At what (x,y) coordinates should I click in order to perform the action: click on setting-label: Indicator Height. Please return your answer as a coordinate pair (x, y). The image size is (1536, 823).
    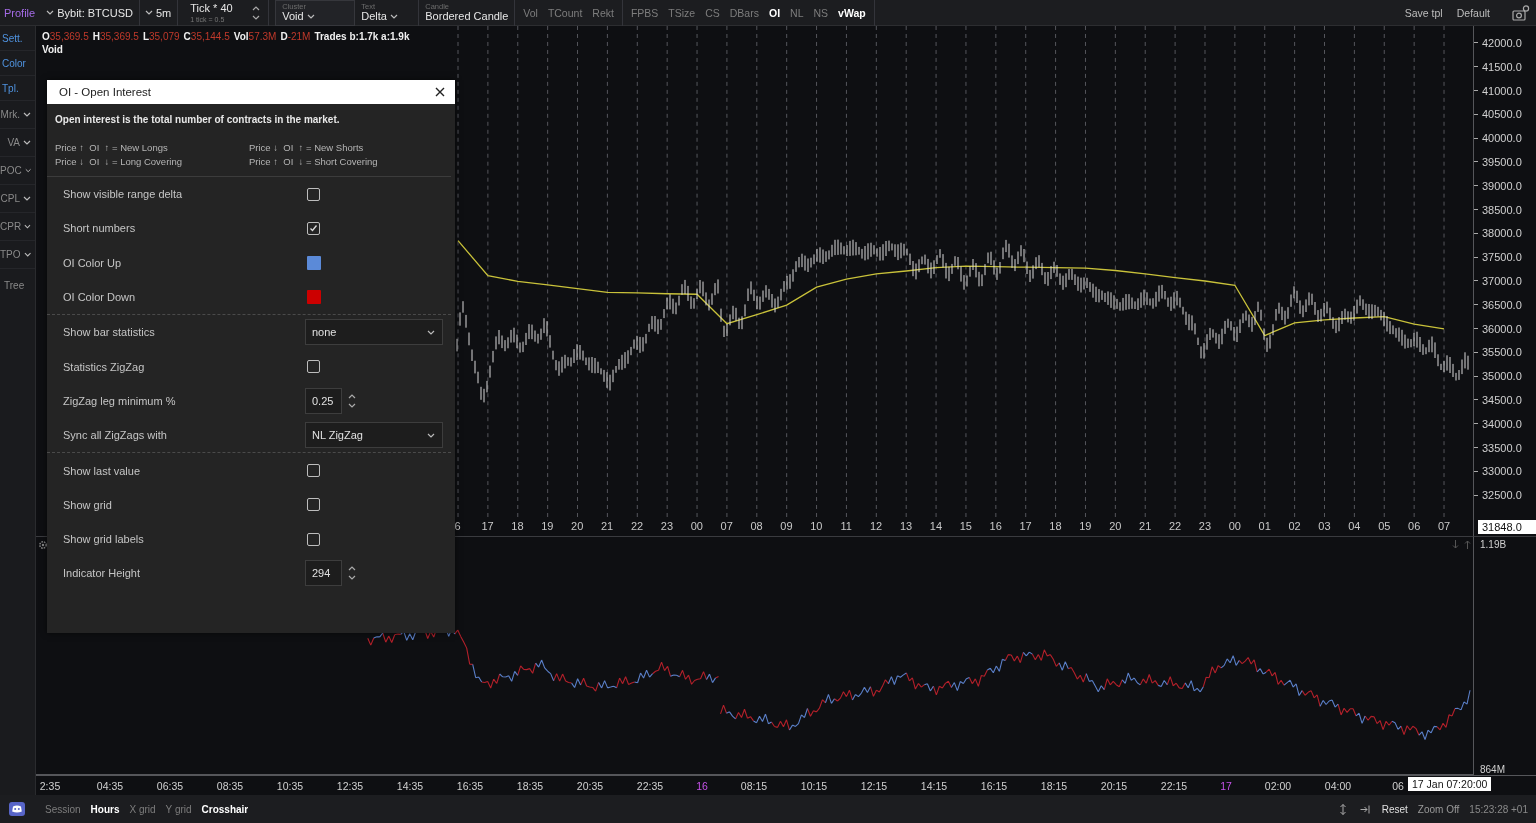
    Looking at the image, I should click on (102, 573).